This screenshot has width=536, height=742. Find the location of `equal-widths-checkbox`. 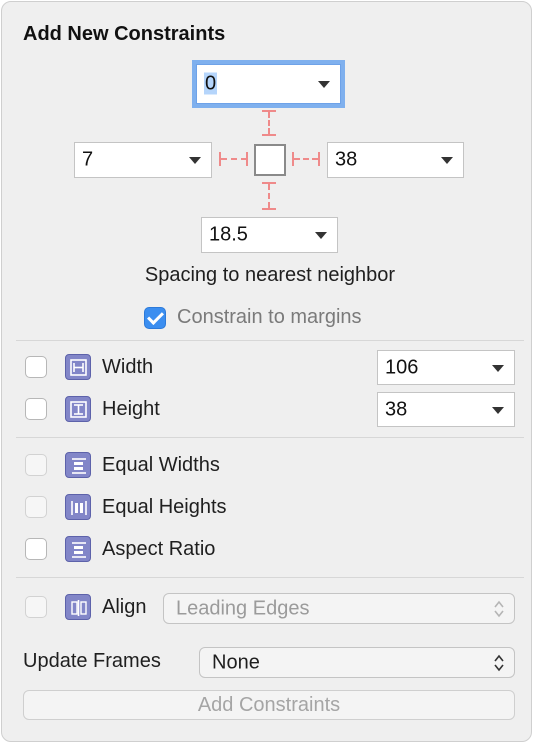

equal-widths-checkbox is located at coordinates (36, 465).